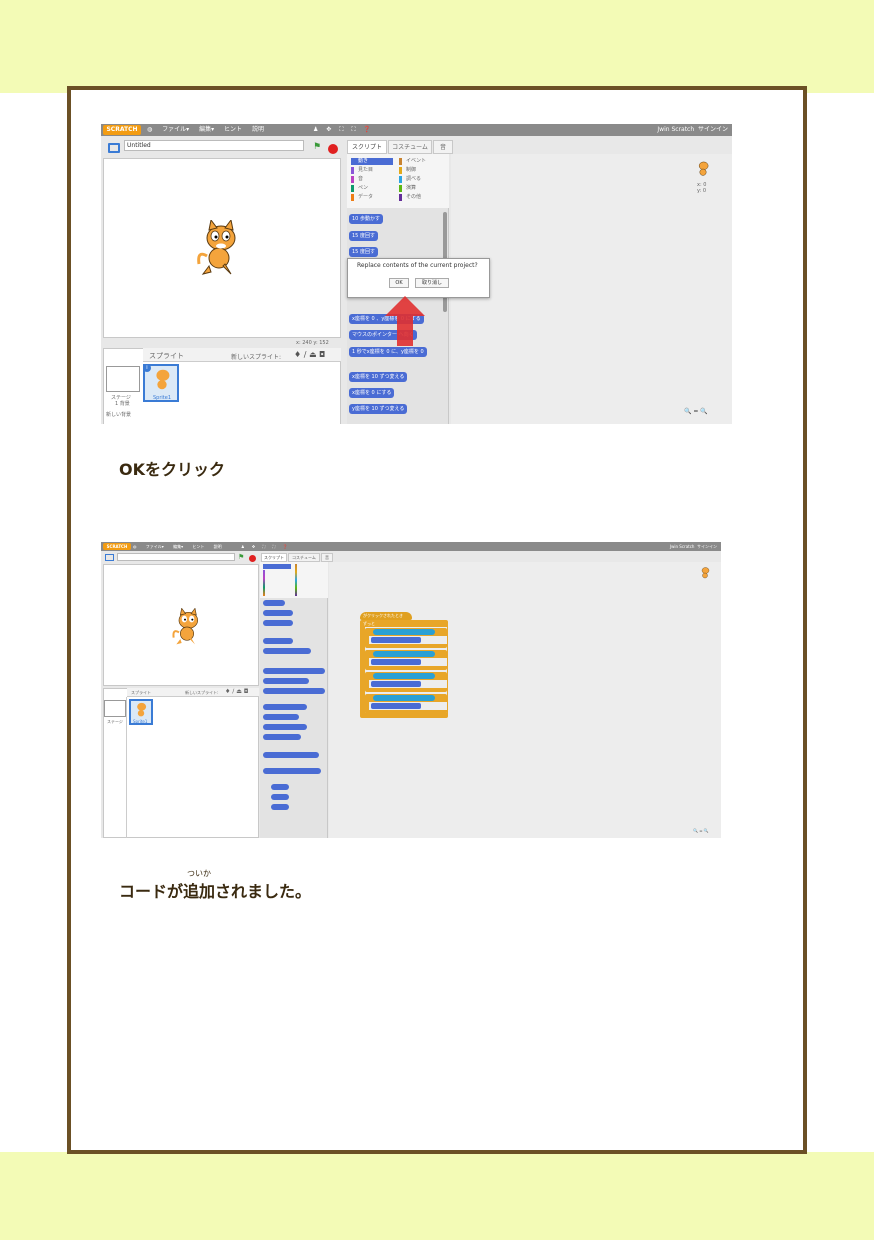 The image size is (874, 1240). I want to click on category-operators: 演算, so click(407, 188).